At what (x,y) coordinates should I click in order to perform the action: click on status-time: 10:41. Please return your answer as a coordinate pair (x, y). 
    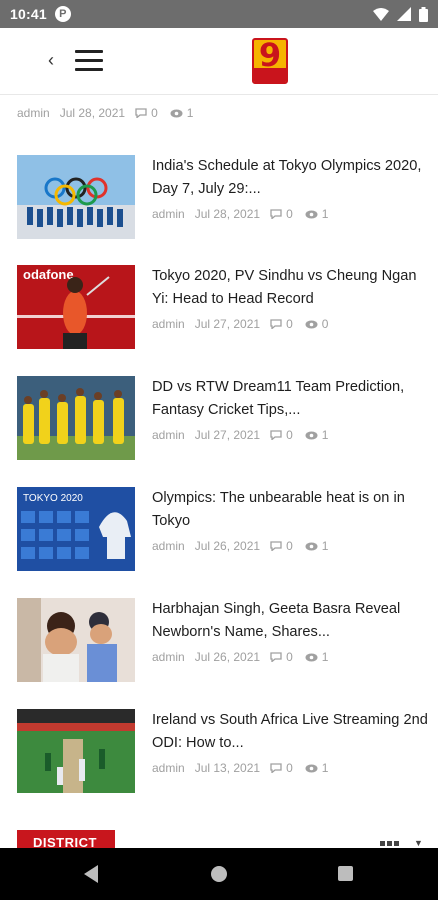
    Looking at the image, I should click on (28, 14).